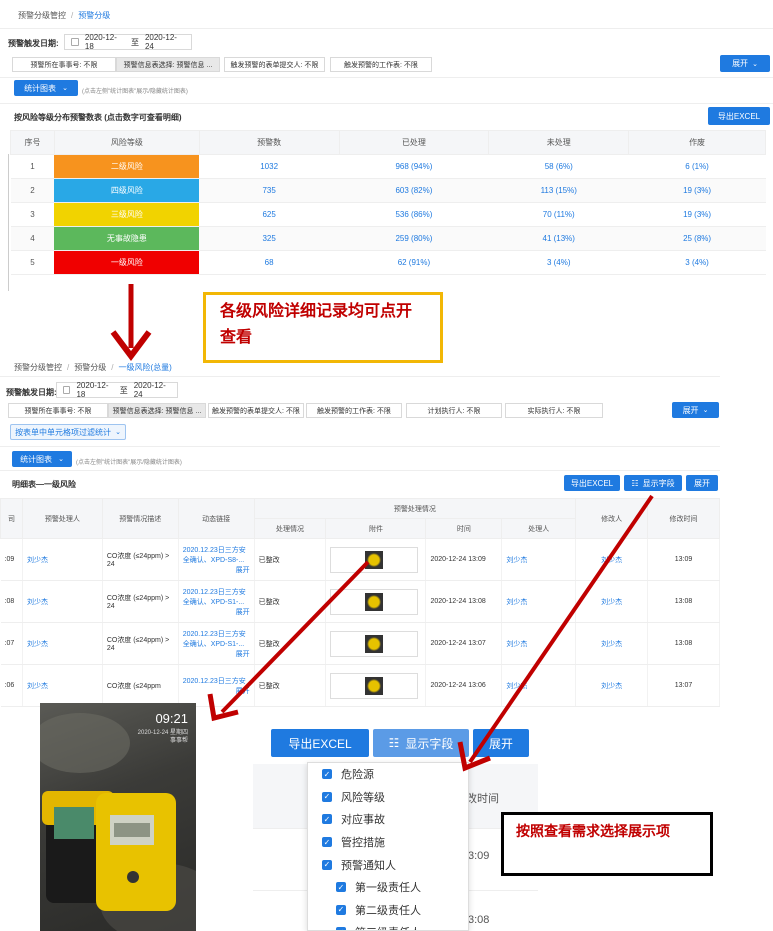  Describe the element at coordinates (421, 743) in the screenshot. I see `show-fields-button-zoom: ☷ 显示字段` at that location.